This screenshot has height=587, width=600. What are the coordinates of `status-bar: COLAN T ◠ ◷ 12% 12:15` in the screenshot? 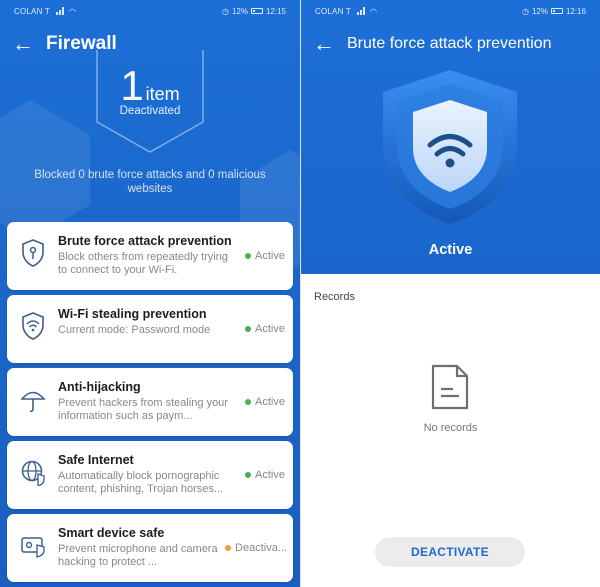 It's located at (150, 11).